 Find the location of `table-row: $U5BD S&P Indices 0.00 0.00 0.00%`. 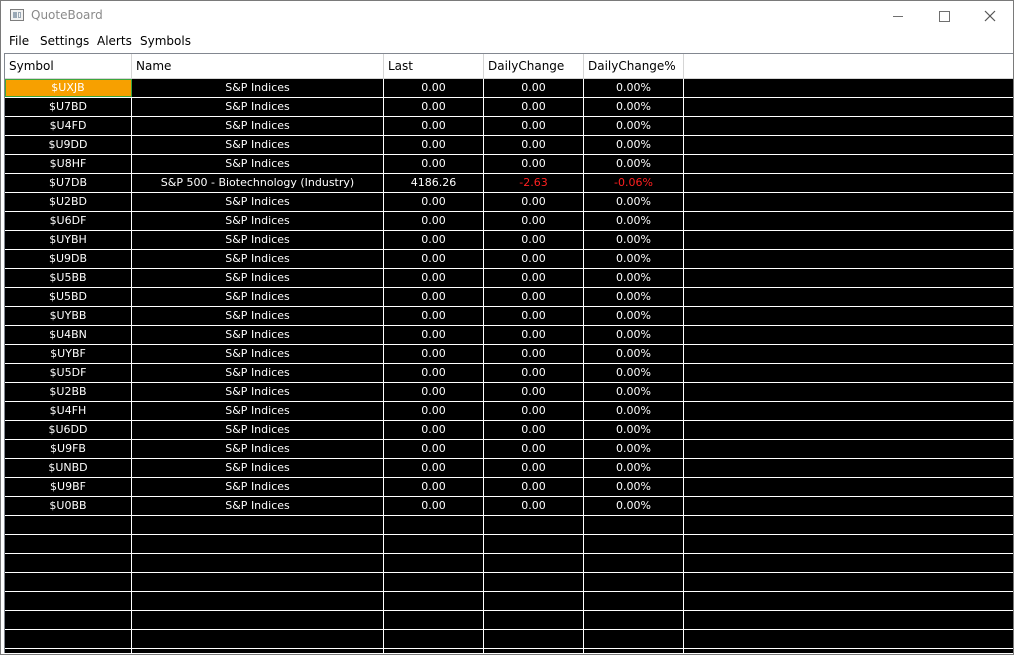

table-row: $U5BD S&P Indices 0.00 0.00 0.00% is located at coordinates (509, 297).